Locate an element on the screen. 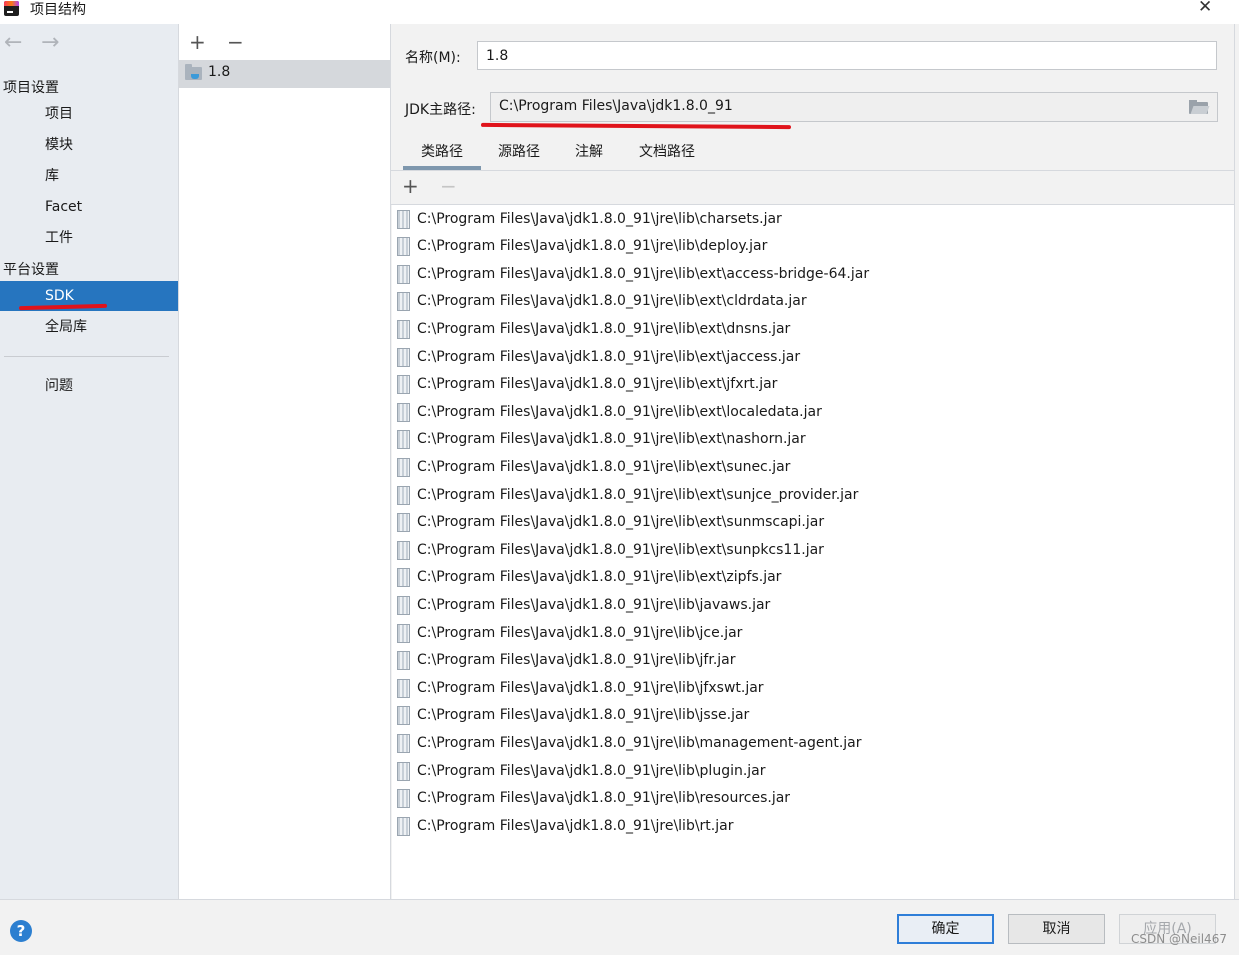 Image resolution: width=1239 pixels, height=955 pixels. dialog-button-bar: ? 确定 取消 应用(A) CSDN @Neil467 is located at coordinates (619, 927).